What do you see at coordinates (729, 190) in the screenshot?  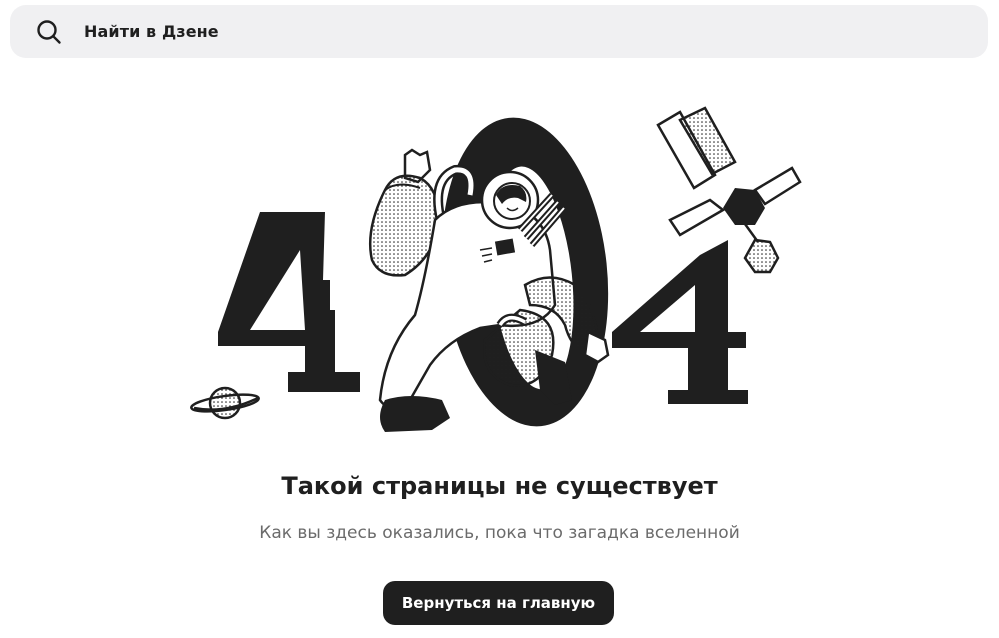 I see `satellite-icon` at bounding box center [729, 190].